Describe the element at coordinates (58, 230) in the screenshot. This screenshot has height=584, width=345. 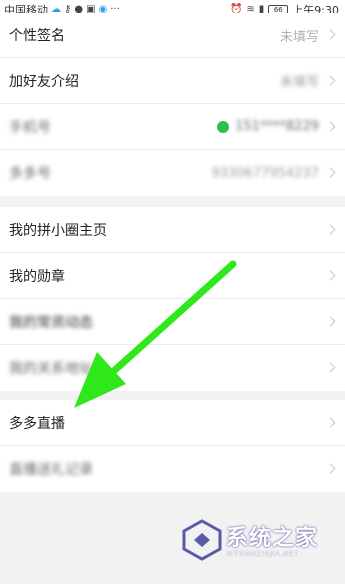
I see `circle-home-label: 我的拼小圈主页` at that location.